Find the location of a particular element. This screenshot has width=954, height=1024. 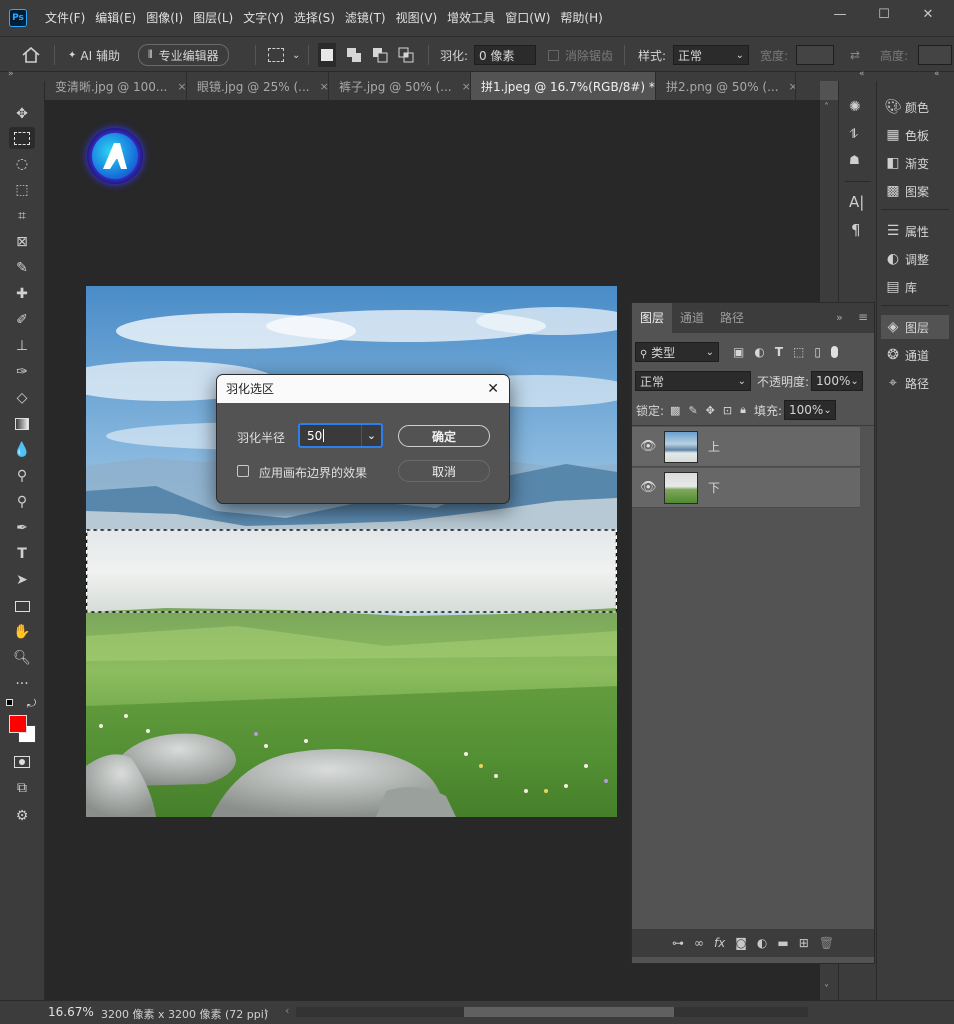

adjustments-panel-button: ◐ 调整 is located at coordinates (915, 259).